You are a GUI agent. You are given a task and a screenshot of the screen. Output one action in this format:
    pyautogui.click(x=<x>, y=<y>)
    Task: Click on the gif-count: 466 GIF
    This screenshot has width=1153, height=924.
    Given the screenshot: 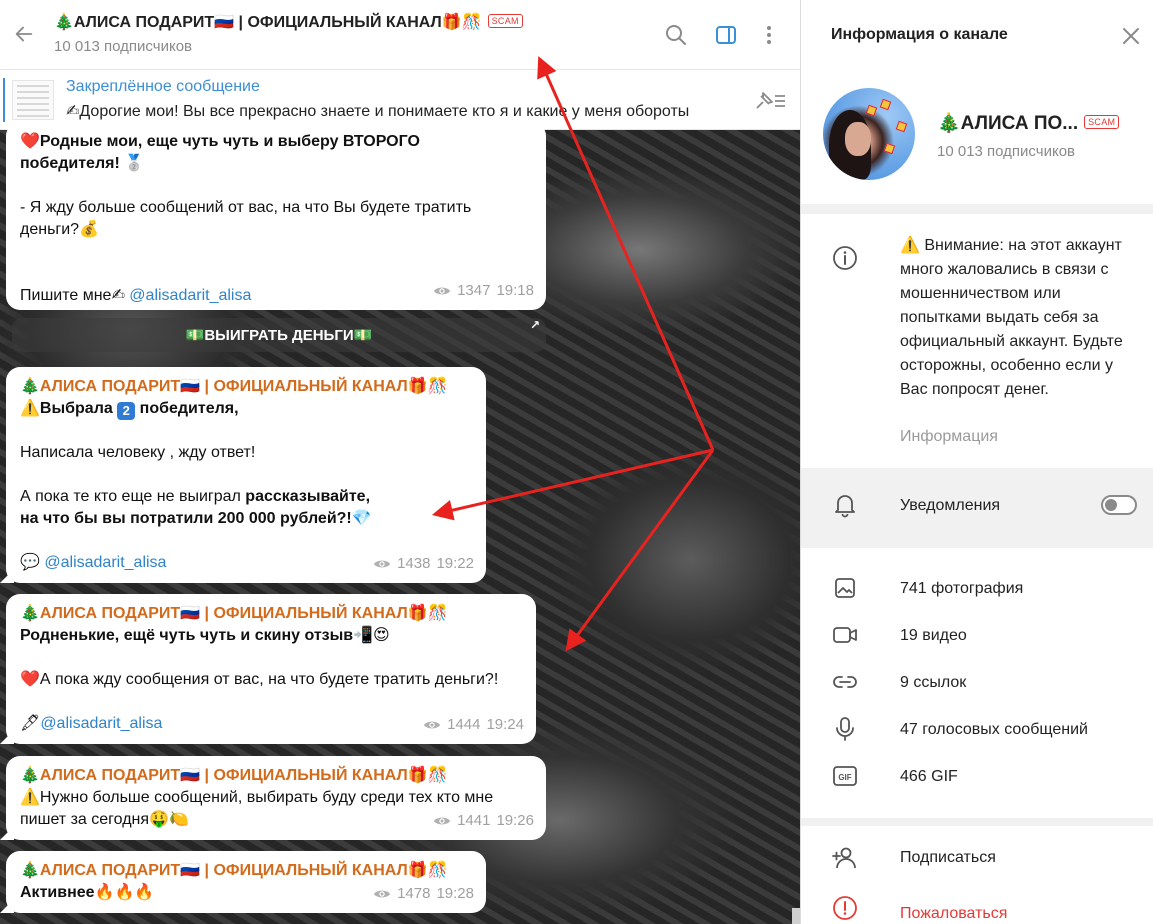 What is the action you would take?
    pyautogui.click(x=929, y=776)
    